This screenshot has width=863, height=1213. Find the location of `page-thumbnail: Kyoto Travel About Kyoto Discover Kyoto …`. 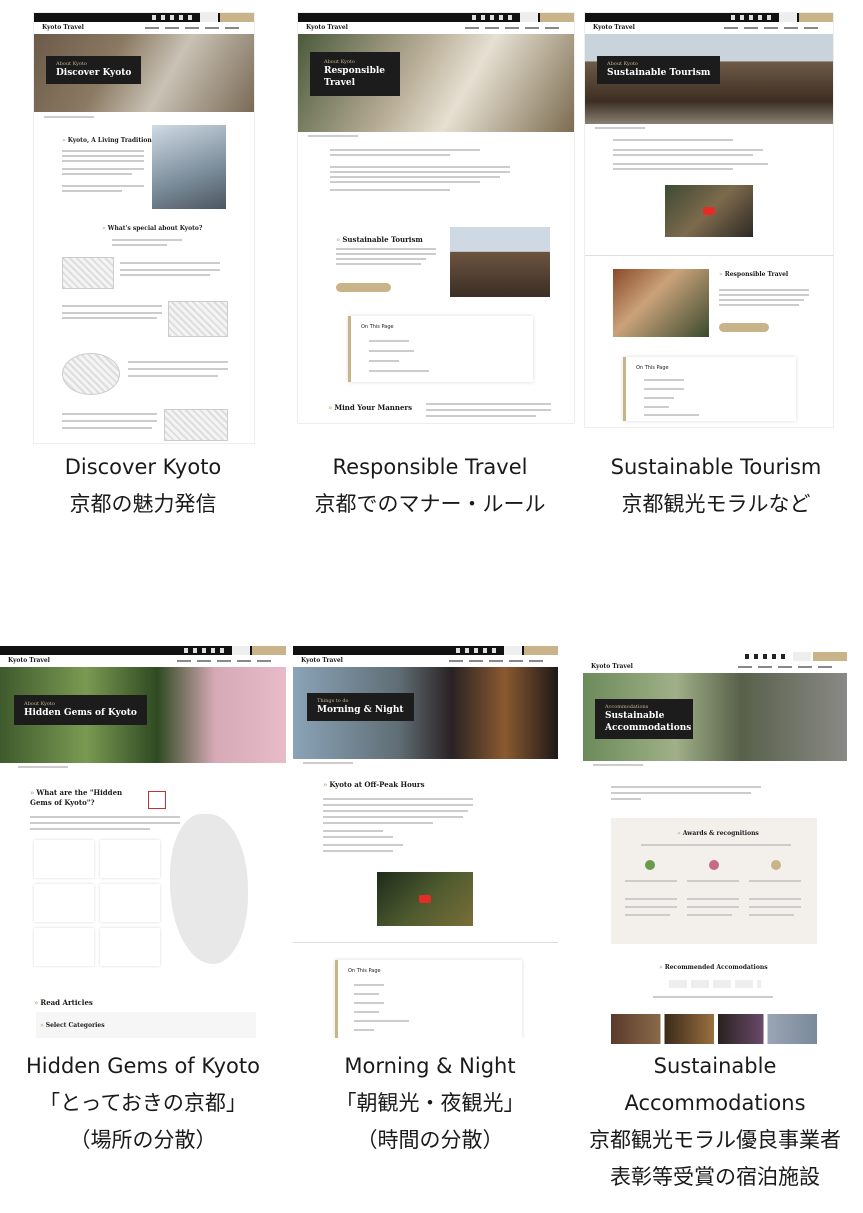

page-thumbnail: Kyoto Travel About Kyoto Discover Kyoto … is located at coordinates (144, 228).